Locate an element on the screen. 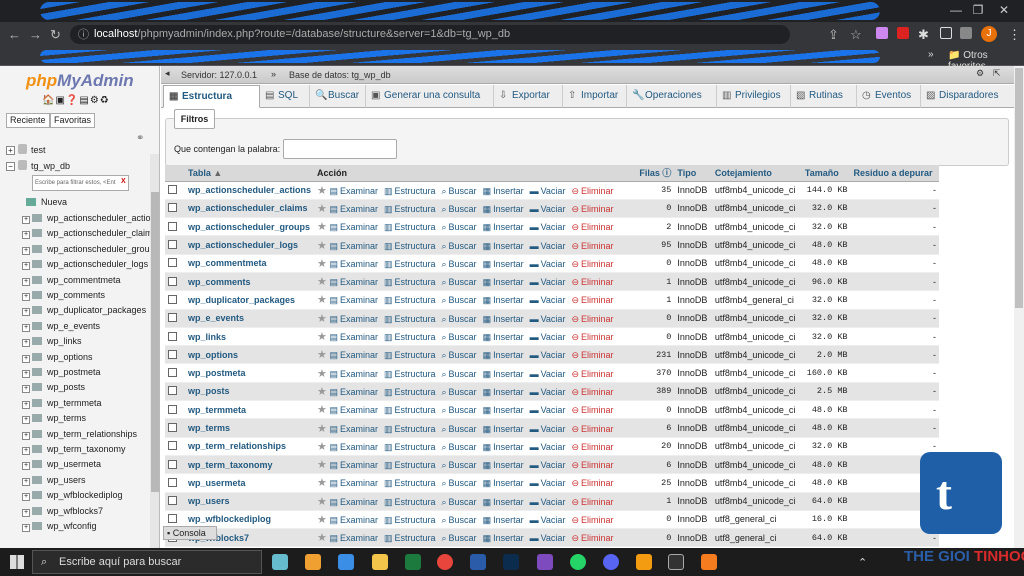 The height and width of the screenshot is (576, 1024). store-icon is located at coordinates (346, 562).